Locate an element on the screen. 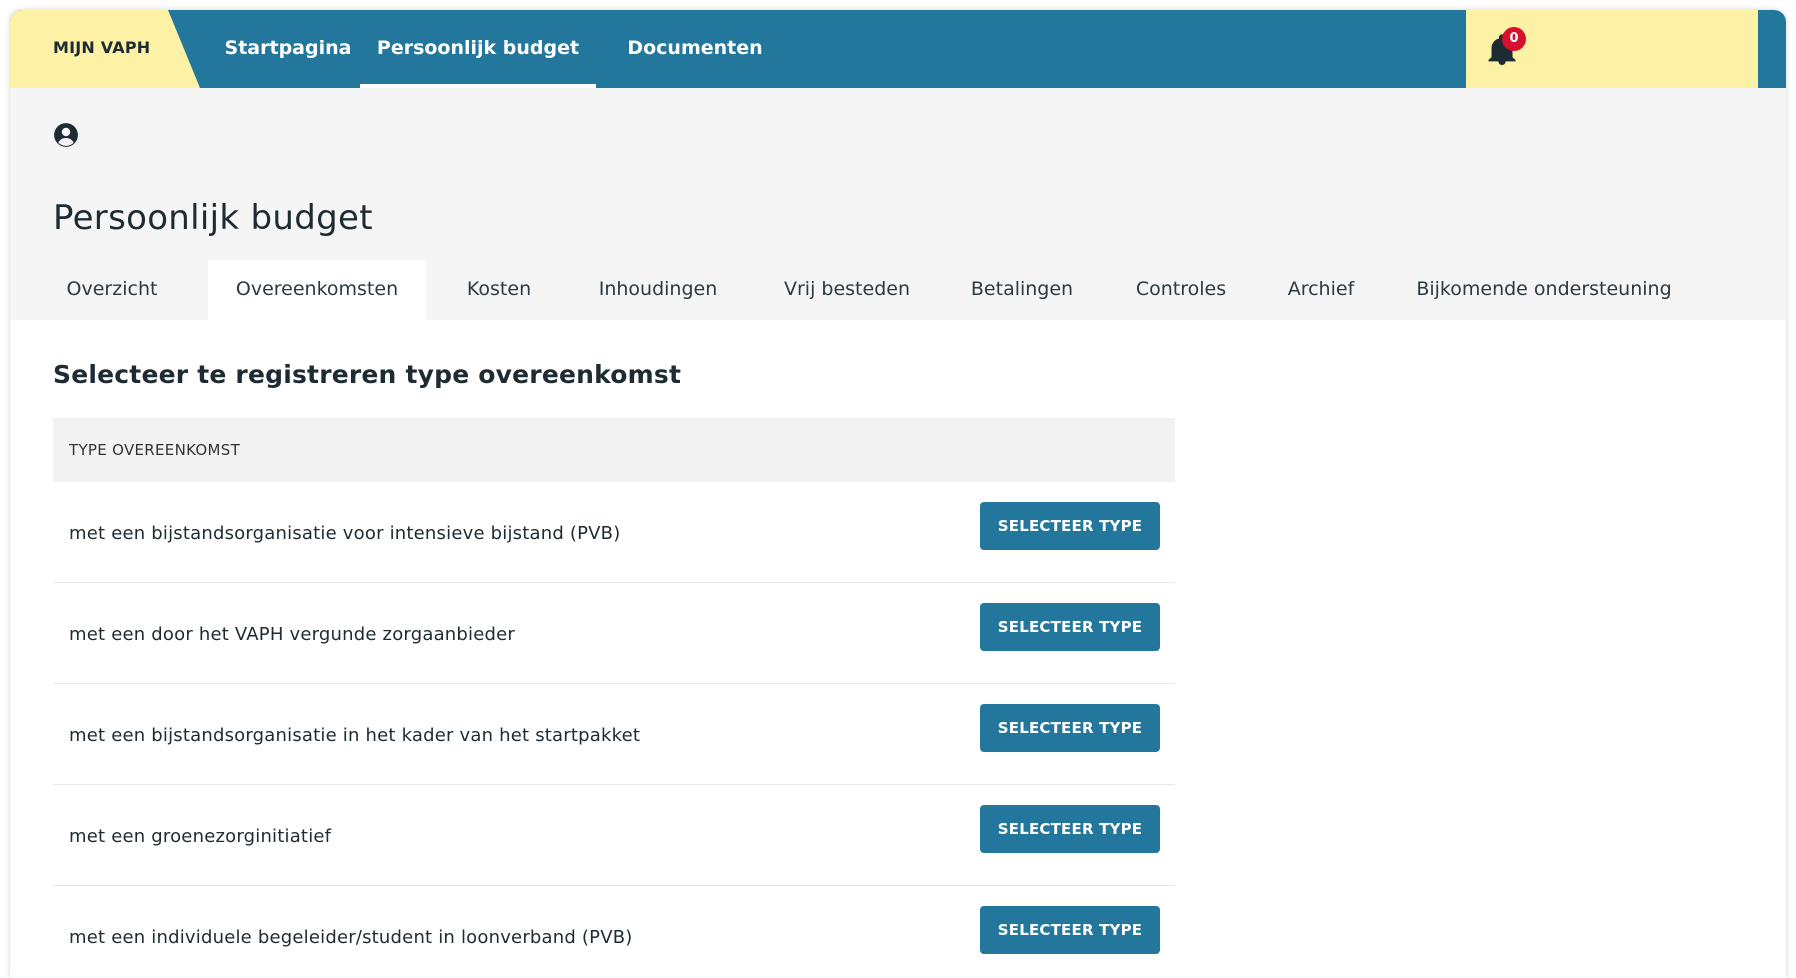 The width and height of the screenshot is (1796, 978). tab-kosten: Kosten is located at coordinates (499, 290).